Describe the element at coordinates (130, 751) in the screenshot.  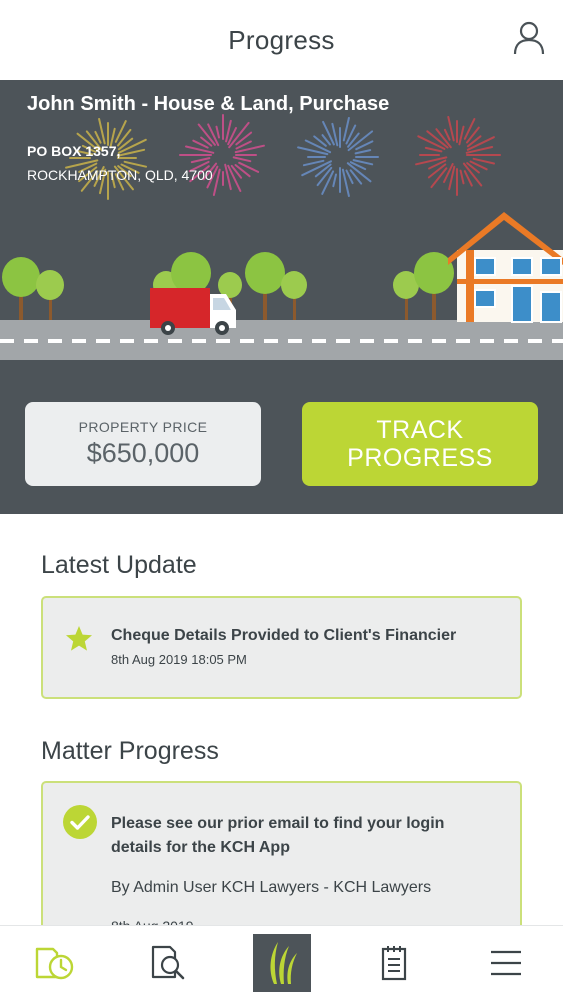
I see `matter-progress-heading: Matter Progress` at that location.